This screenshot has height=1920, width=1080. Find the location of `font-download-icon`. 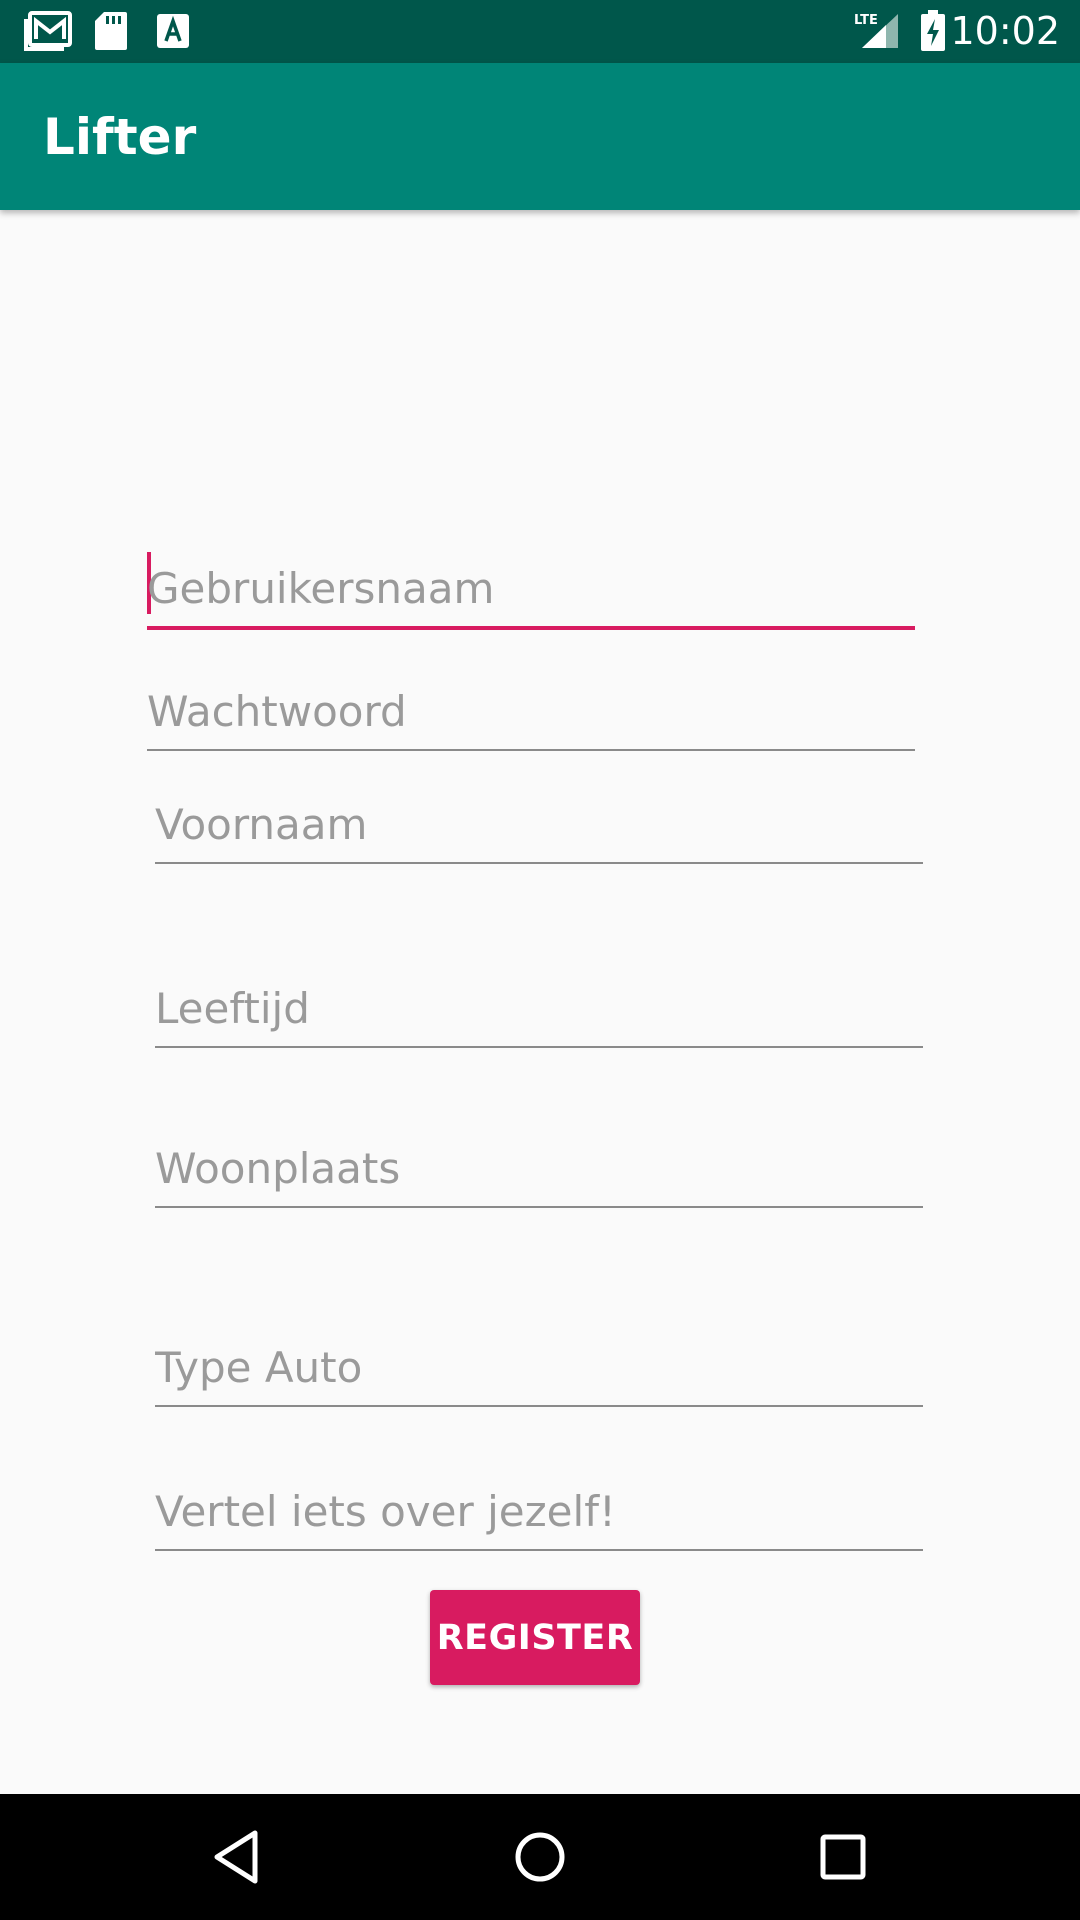

font-download-icon is located at coordinates (173, 33).